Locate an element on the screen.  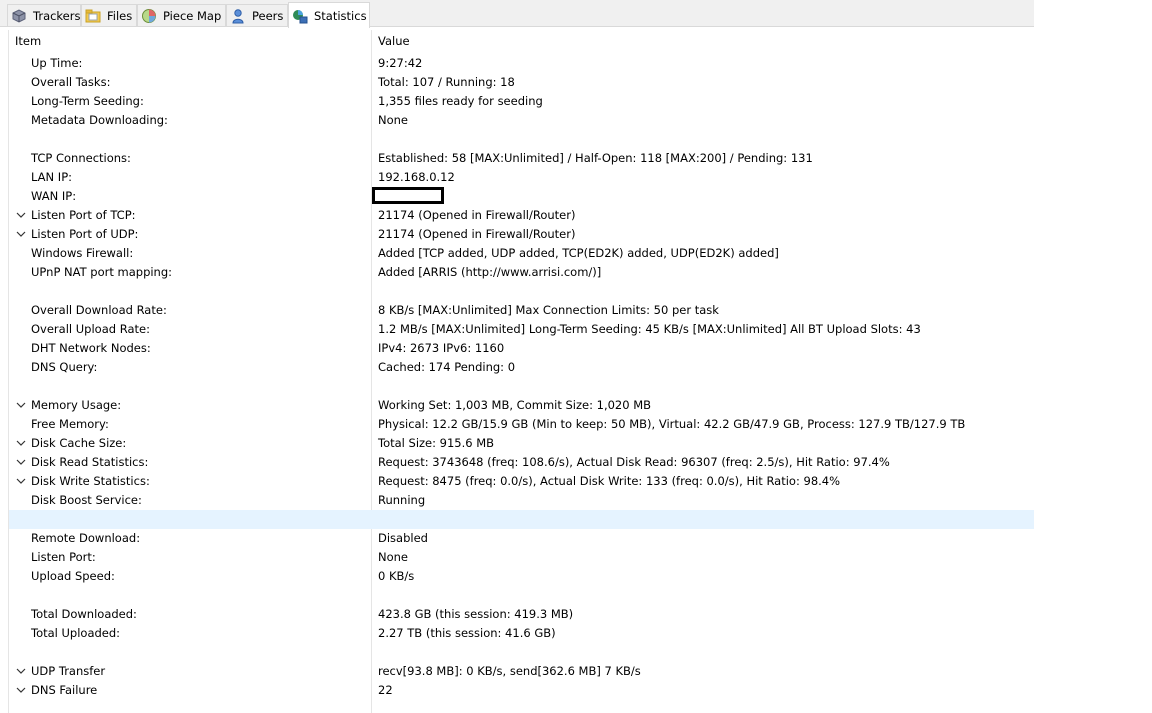
row-label: Upload Speed: is located at coordinates (73, 576).